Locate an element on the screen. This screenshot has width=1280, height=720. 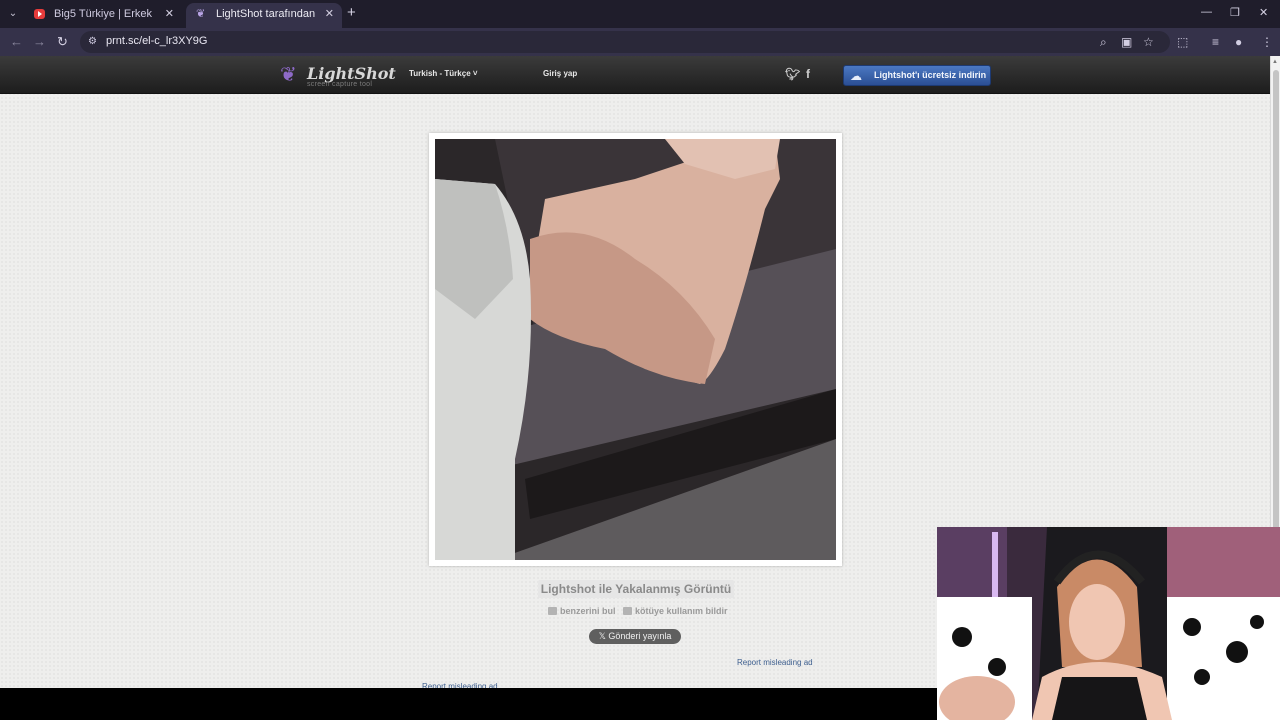
download-cloud-icon: ☁ is located at coordinates (856, 76).